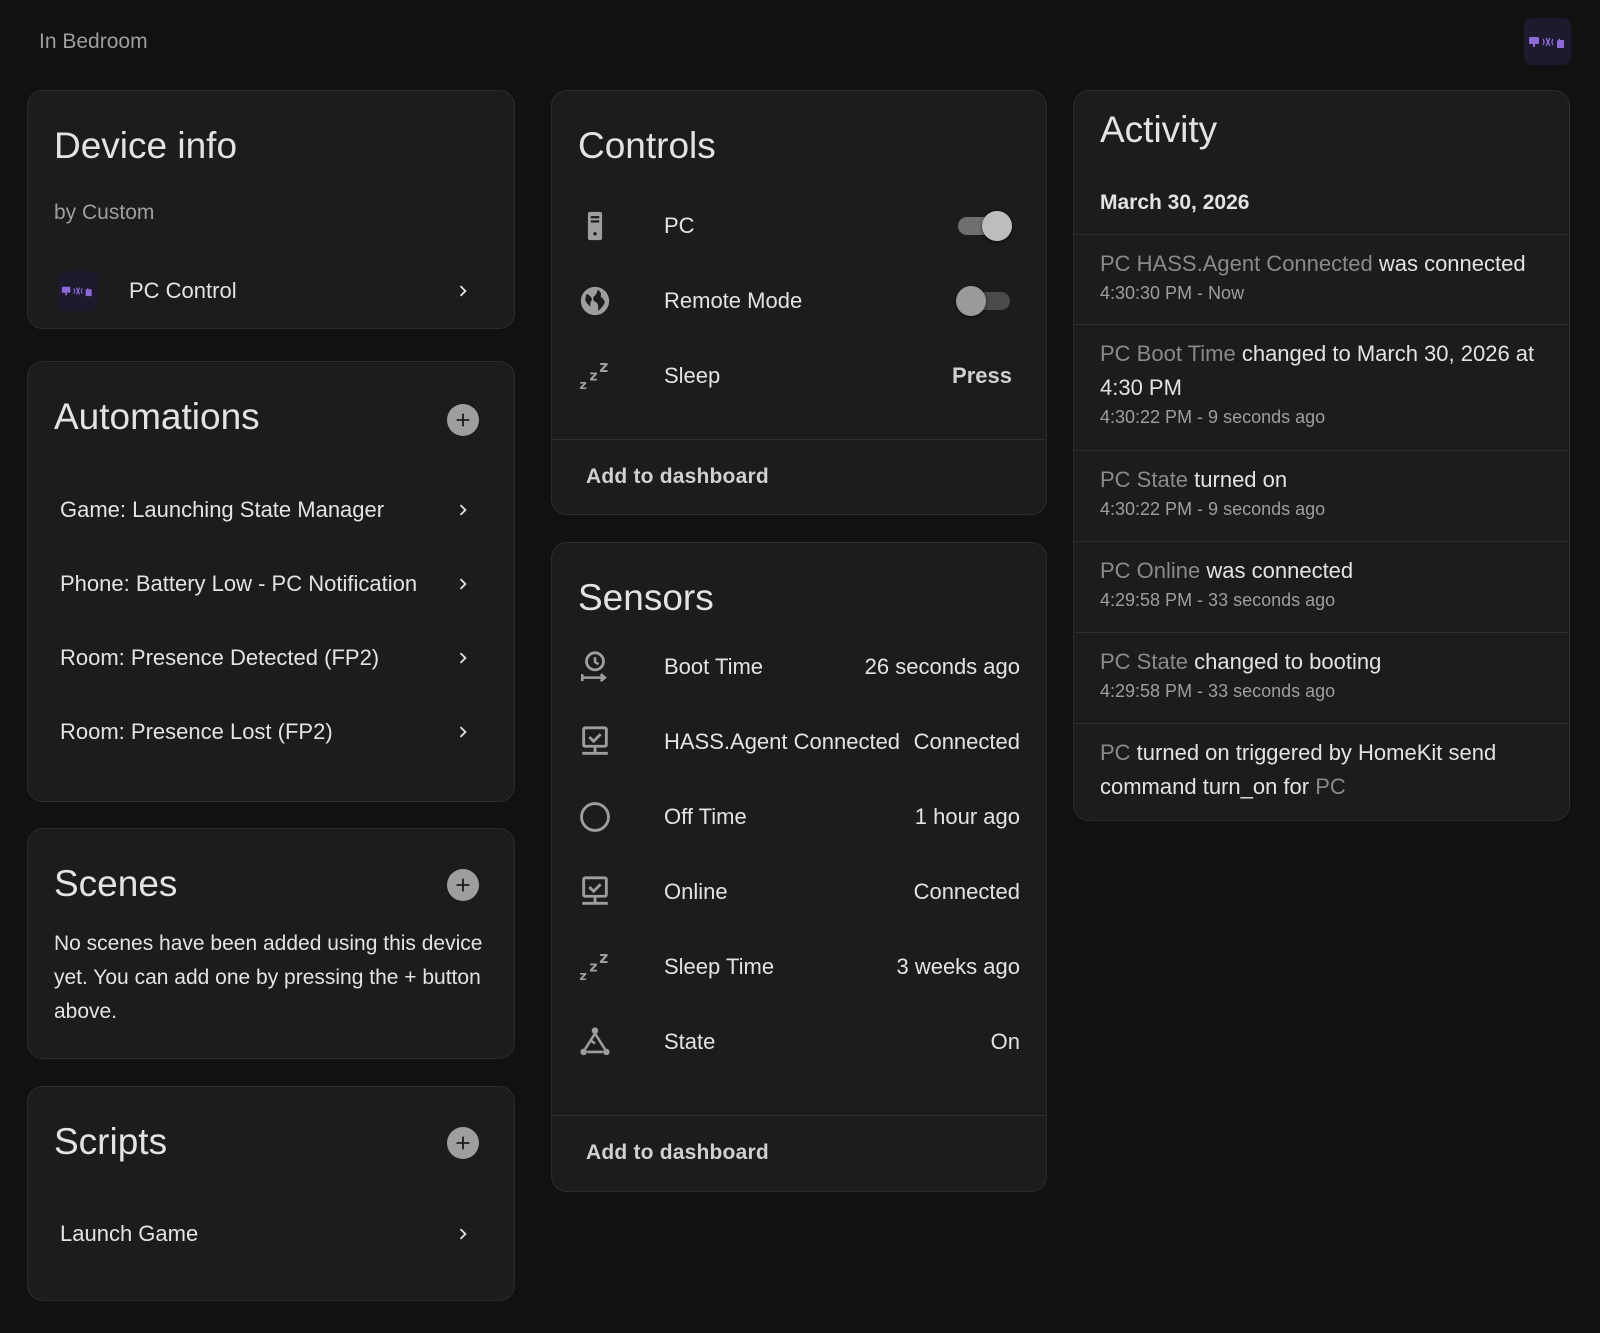  What do you see at coordinates (104, 212) in the screenshot?
I see `manufacturer-text: by Custom` at bounding box center [104, 212].